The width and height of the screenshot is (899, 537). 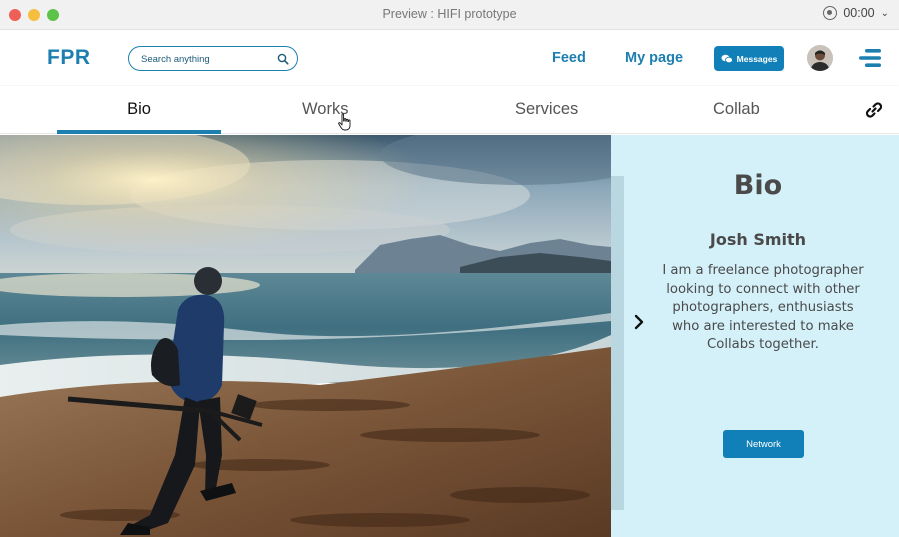 I want to click on search-icon, so click(x=283, y=59).